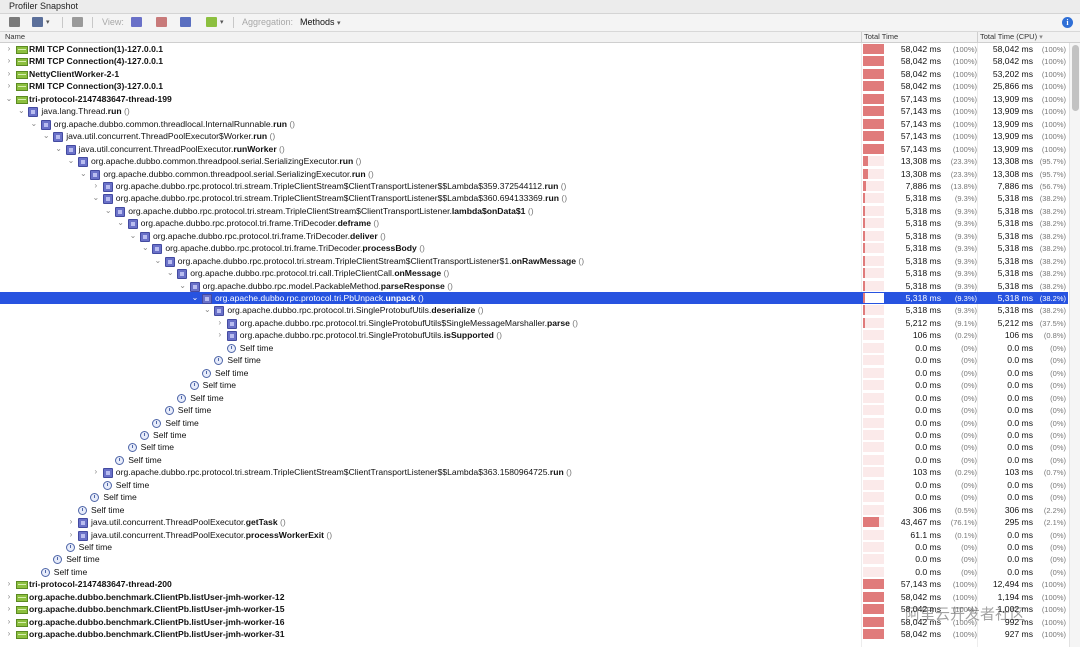 Image resolution: width=1080 pixels, height=647 pixels. What do you see at coordinates (161, 22) in the screenshot?
I see `hot-spots-view-icon` at bounding box center [161, 22].